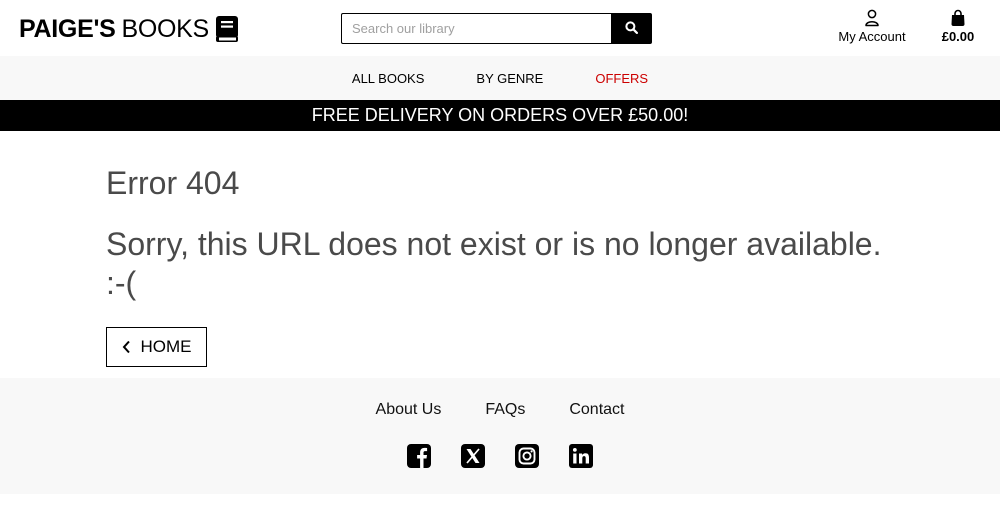 This screenshot has width=1000, height=508. I want to click on delivery-banner: FREE DELIVERY ON ORDERS OVER £50.00!, so click(500, 115).